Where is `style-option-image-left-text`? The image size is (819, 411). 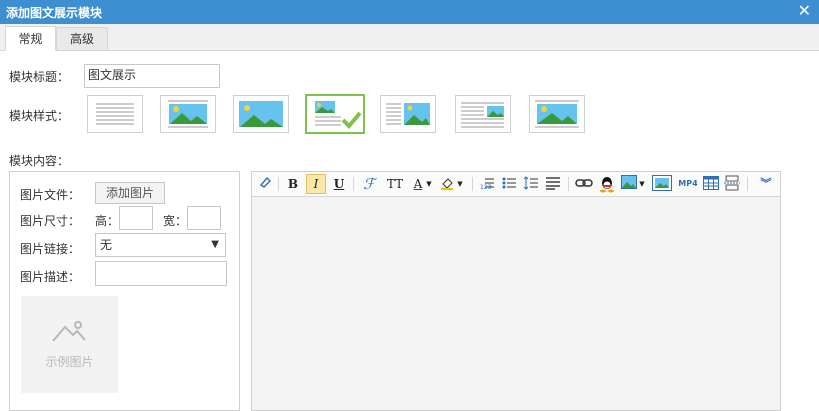 style-option-image-left-text is located at coordinates (557, 114).